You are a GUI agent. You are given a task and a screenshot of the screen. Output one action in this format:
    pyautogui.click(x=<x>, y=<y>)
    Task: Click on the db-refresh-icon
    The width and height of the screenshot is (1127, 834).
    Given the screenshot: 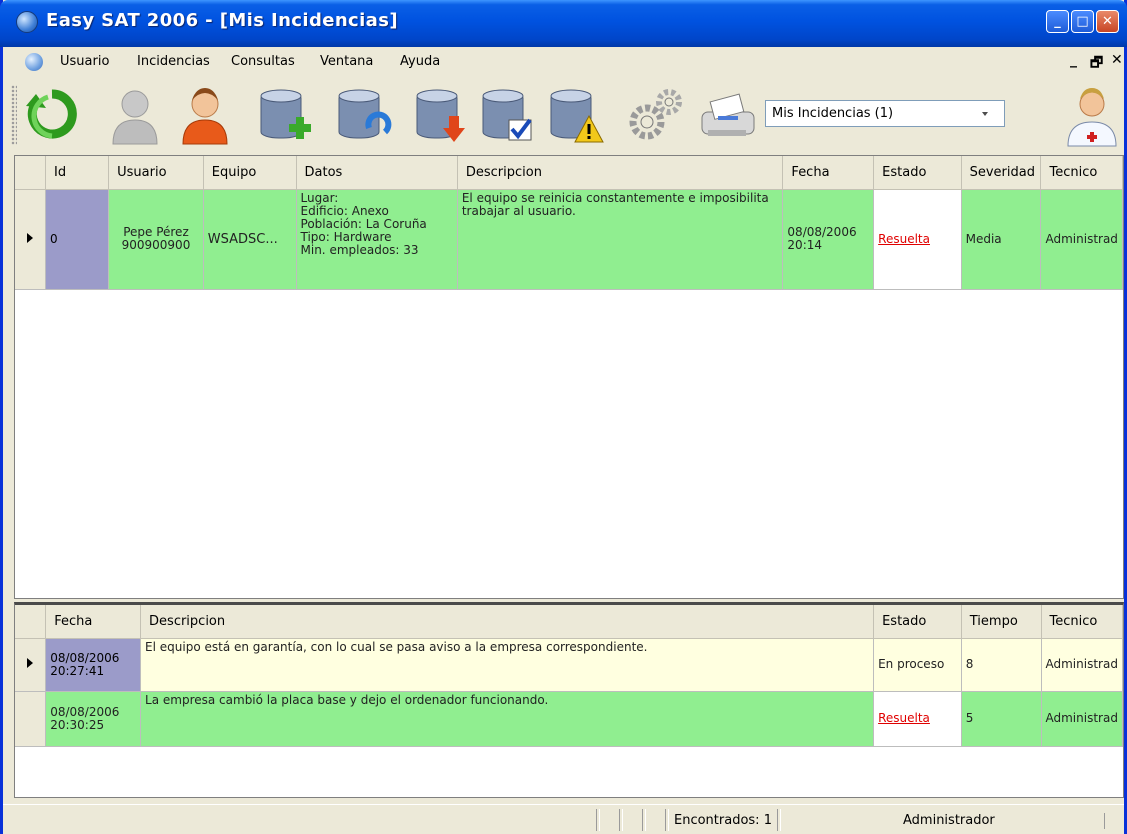 What is the action you would take?
    pyautogui.click(x=363, y=115)
    